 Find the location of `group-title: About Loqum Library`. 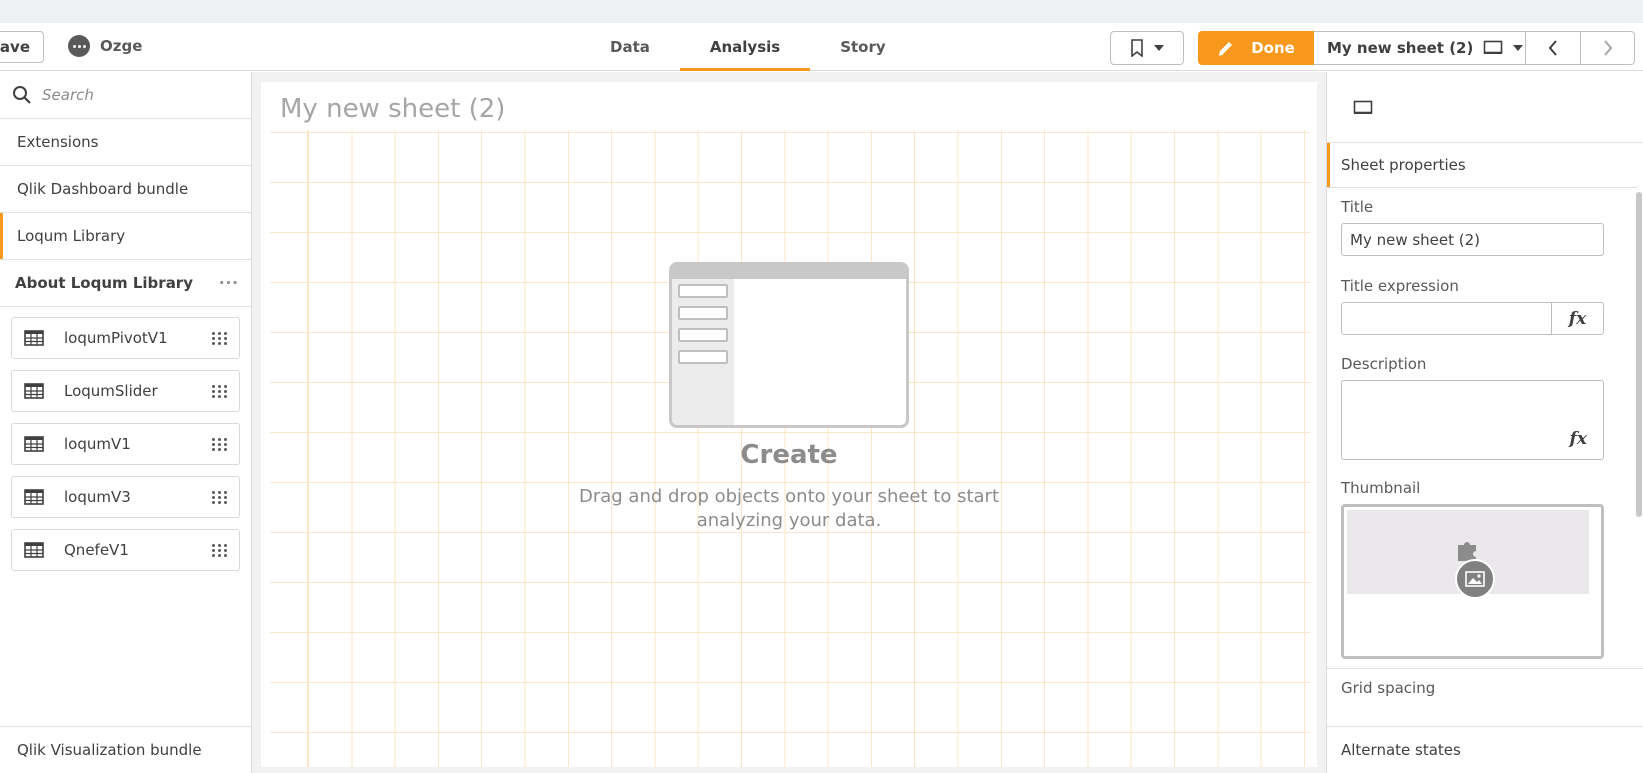

group-title: About Loqum Library is located at coordinates (104, 283).